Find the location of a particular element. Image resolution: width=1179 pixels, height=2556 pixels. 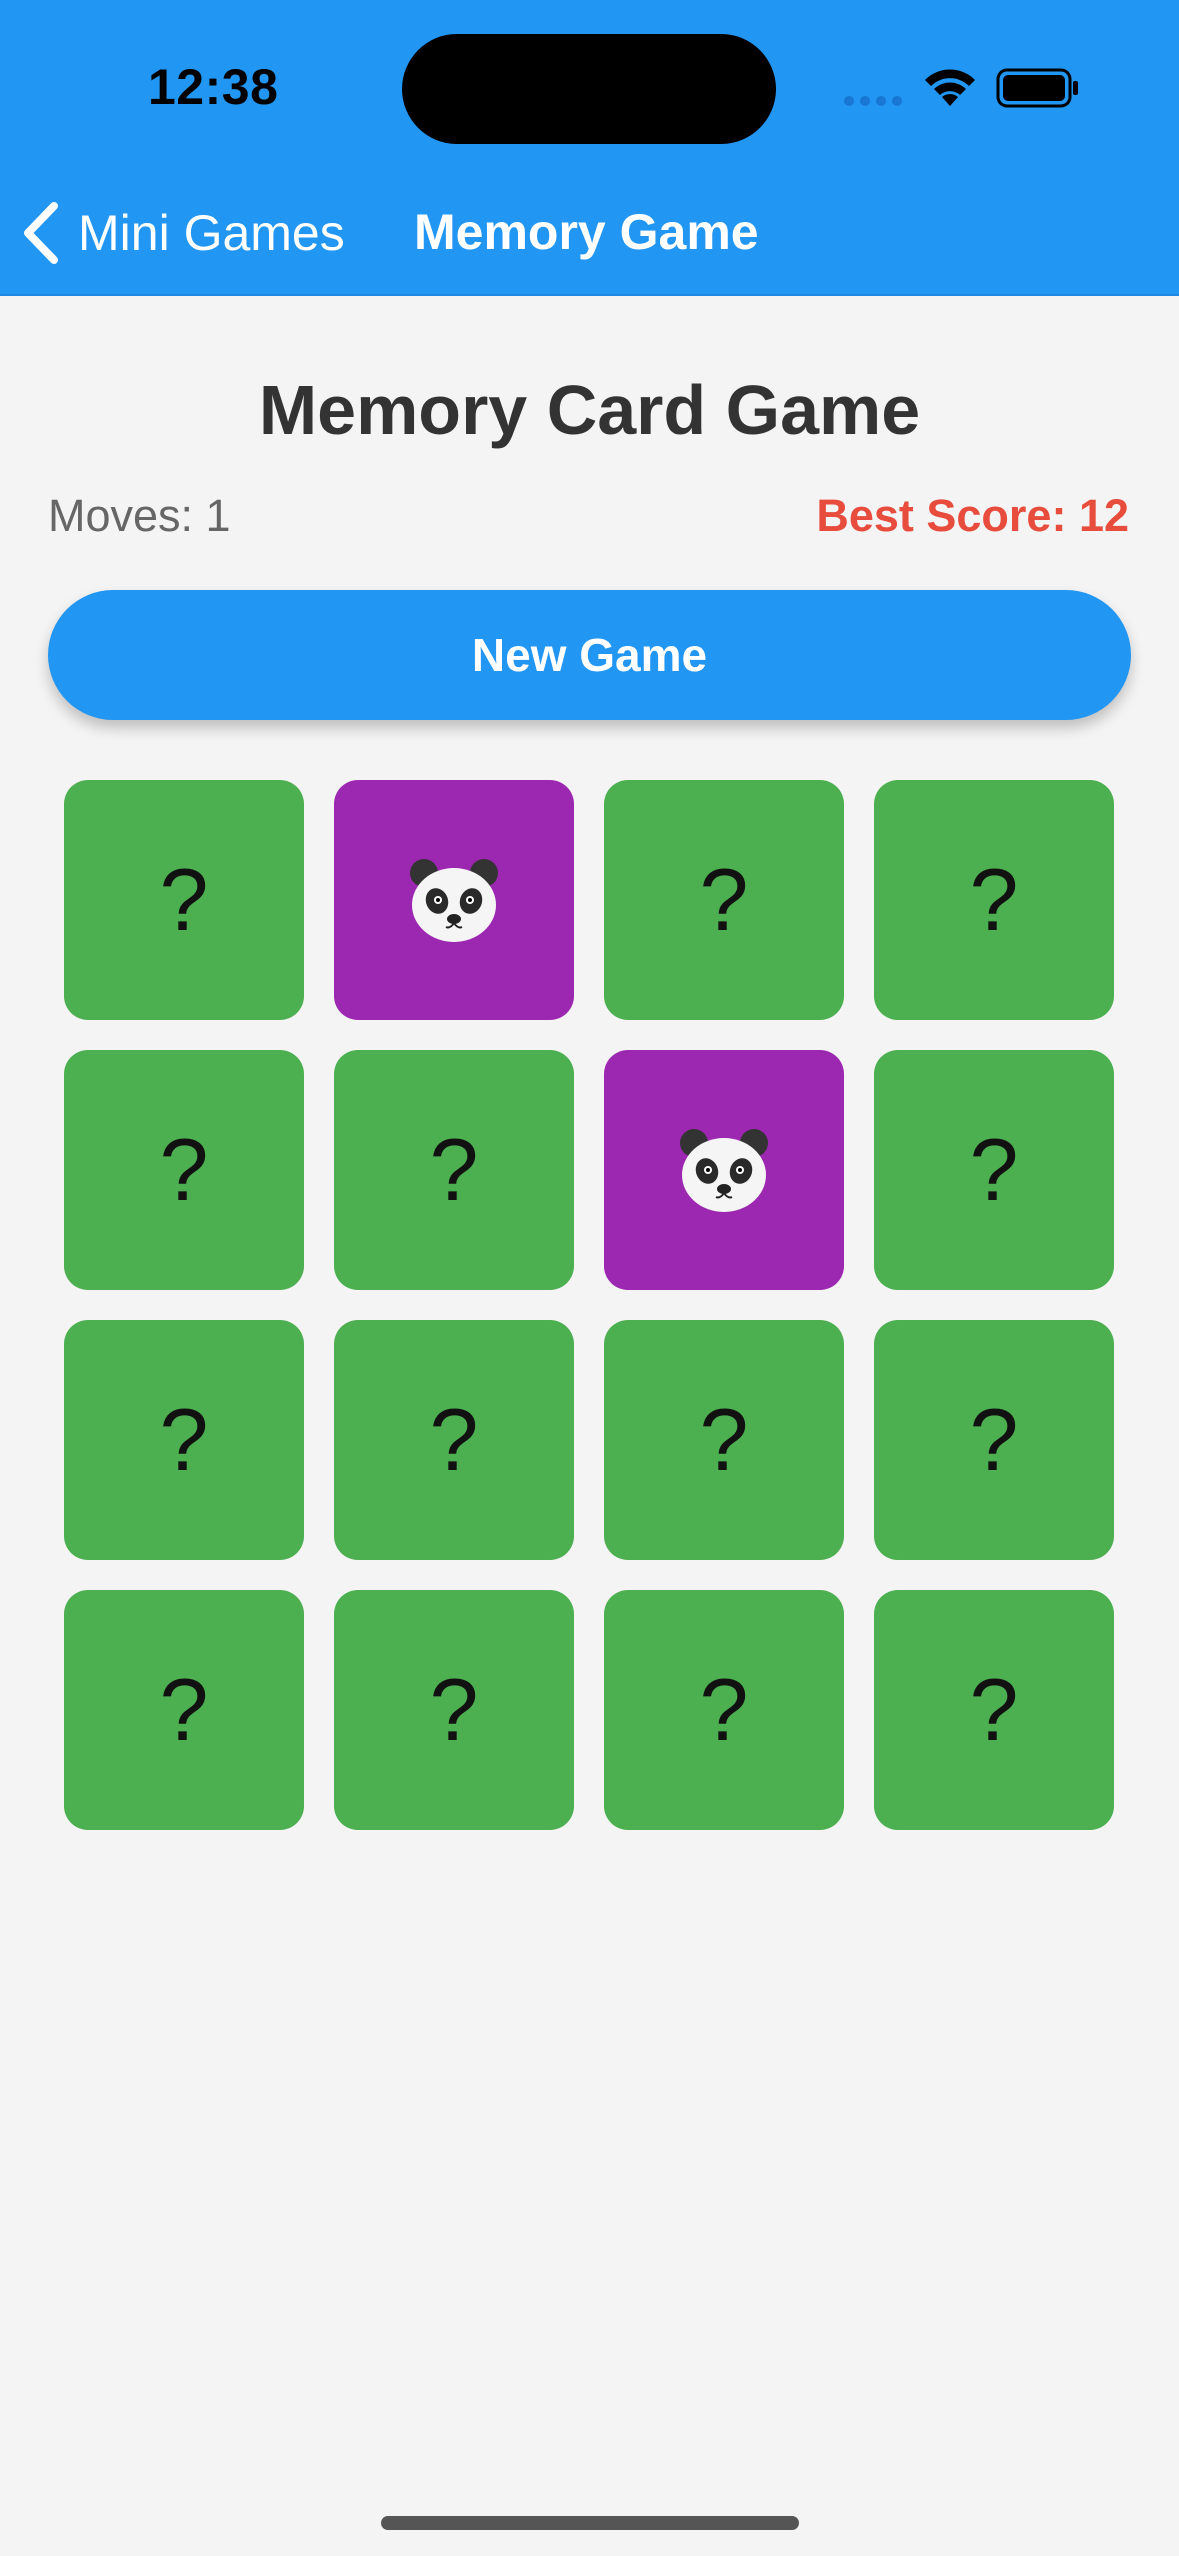

status-time: 12:38 is located at coordinates (213, 87).